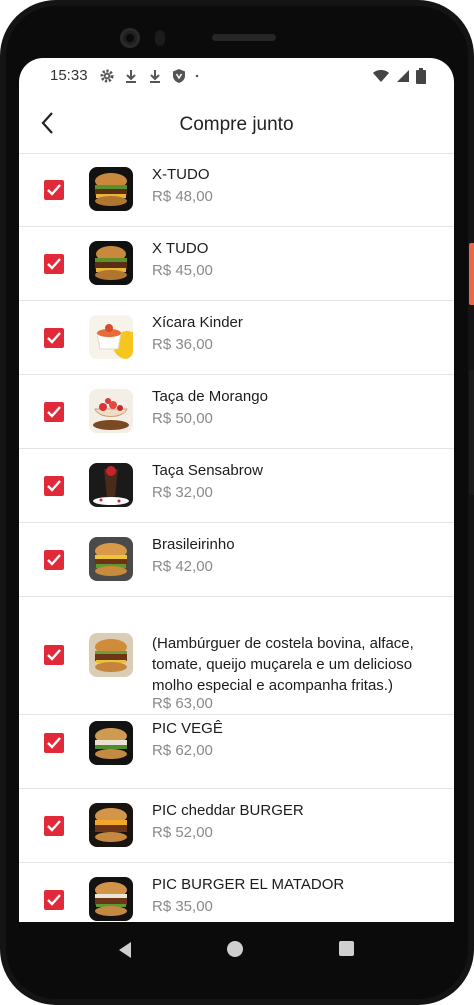 The height and width of the screenshot is (1005, 474). I want to click on list-item: PIC VEGÊ R$ 62,00, so click(236, 752).